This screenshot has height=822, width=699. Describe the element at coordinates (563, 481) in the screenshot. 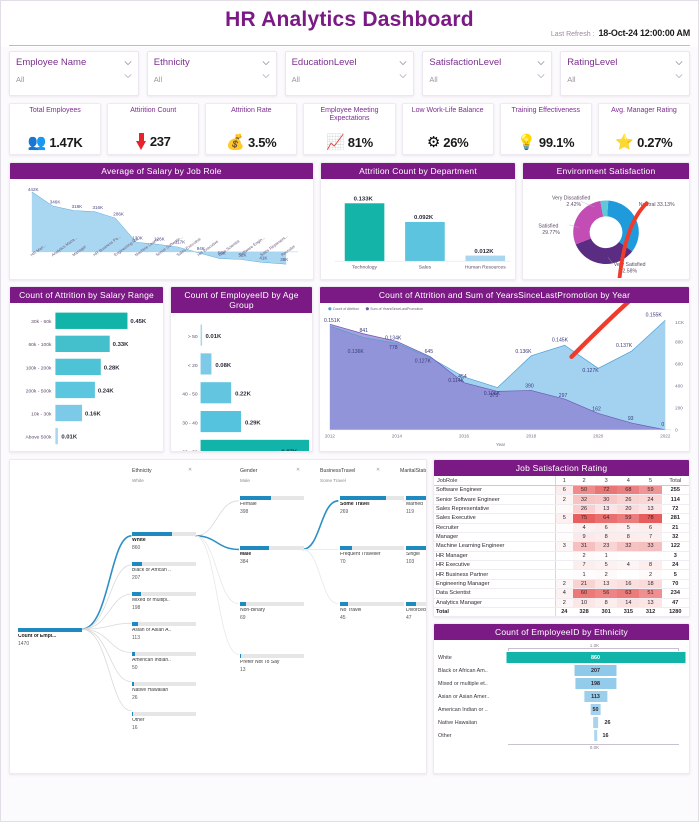

I see `col-1: 1` at that location.